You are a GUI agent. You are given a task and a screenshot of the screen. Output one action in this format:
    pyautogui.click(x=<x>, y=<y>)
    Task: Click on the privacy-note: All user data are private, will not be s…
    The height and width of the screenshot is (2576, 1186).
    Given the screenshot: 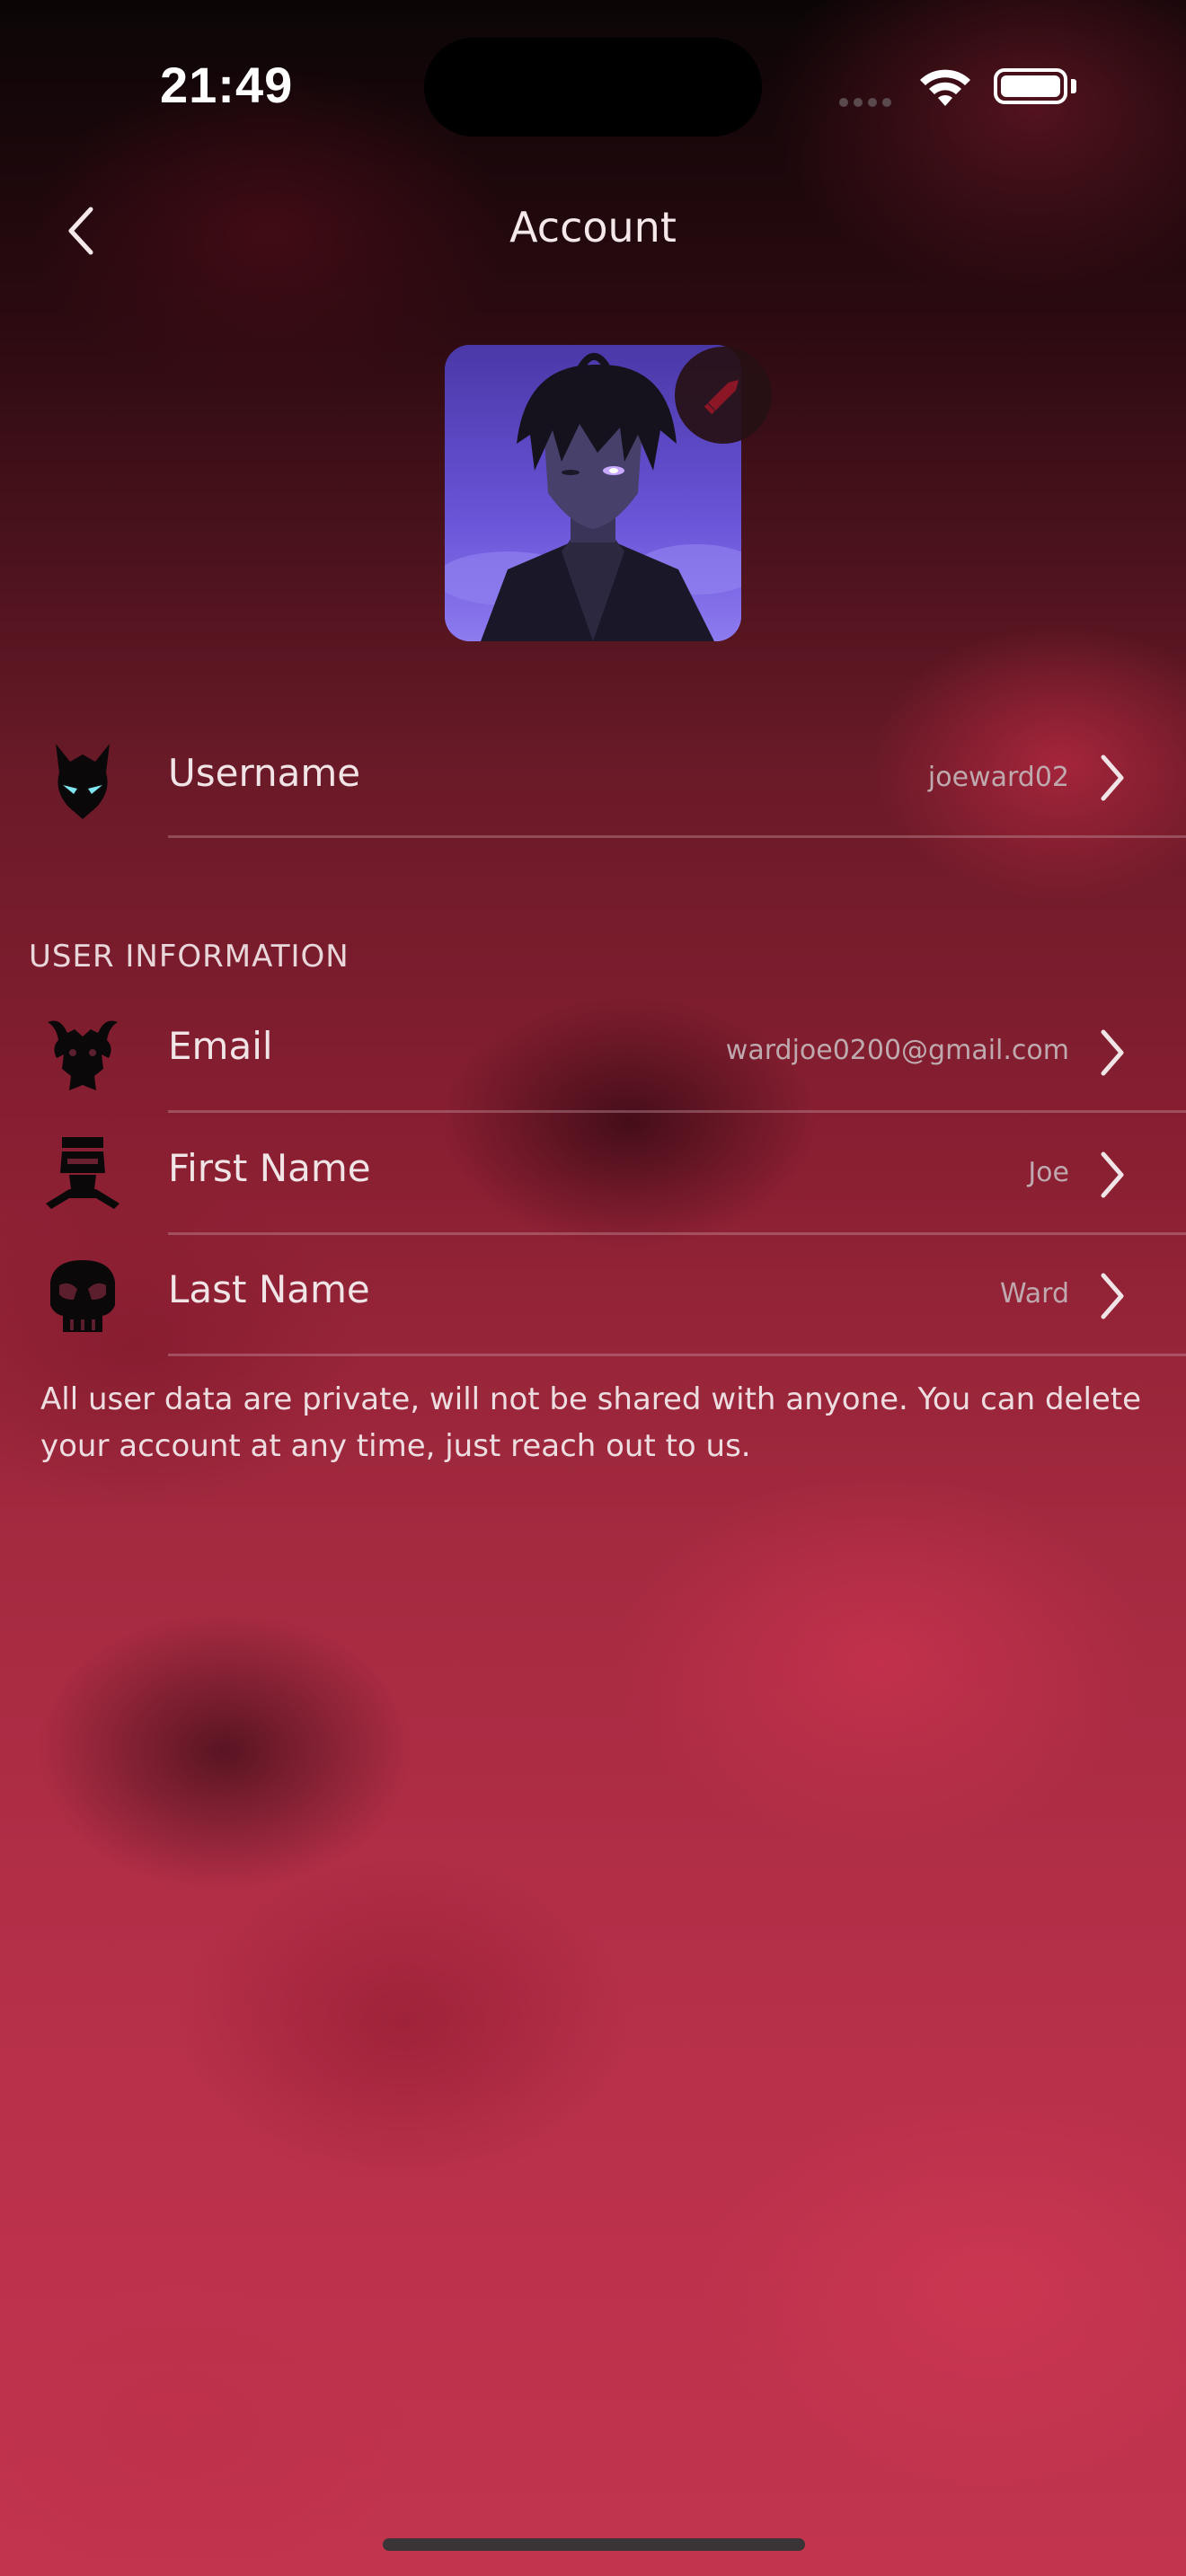 What is the action you would take?
    pyautogui.click(x=591, y=1422)
    